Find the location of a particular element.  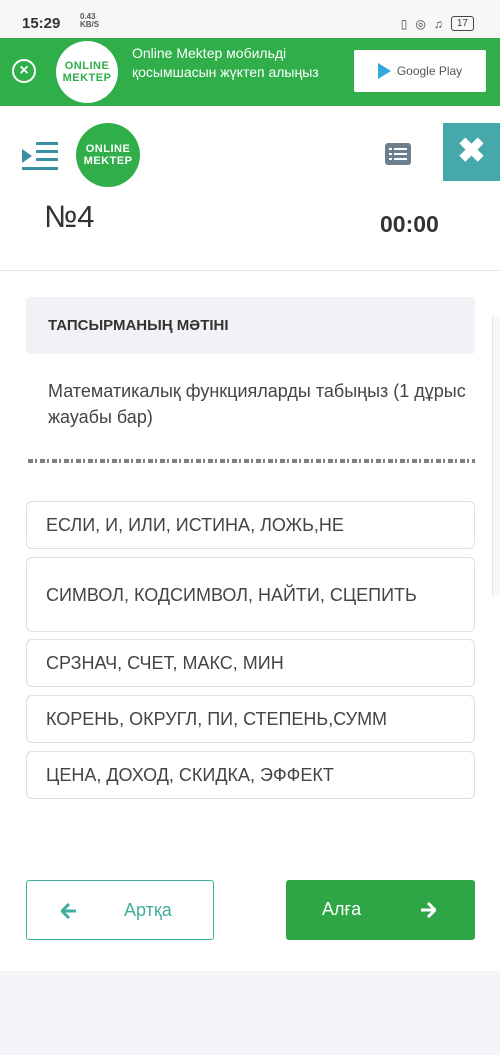

battery-icon: 17 is located at coordinates (462, 23).